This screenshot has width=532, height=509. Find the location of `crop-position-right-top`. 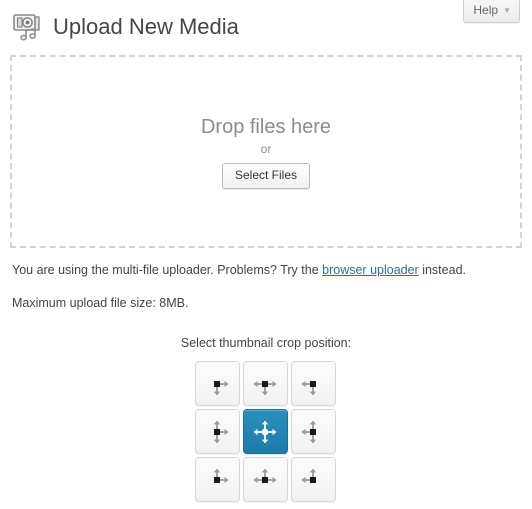

crop-position-right-top is located at coordinates (313, 383).